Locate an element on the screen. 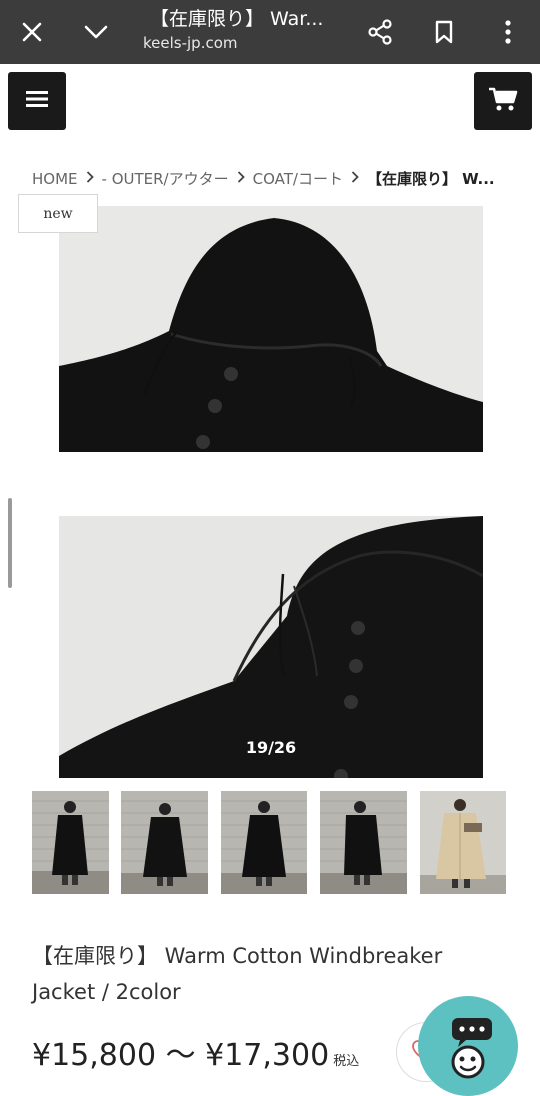 The image size is (540, 1096). close-icon is located at coordinates (32, 32).